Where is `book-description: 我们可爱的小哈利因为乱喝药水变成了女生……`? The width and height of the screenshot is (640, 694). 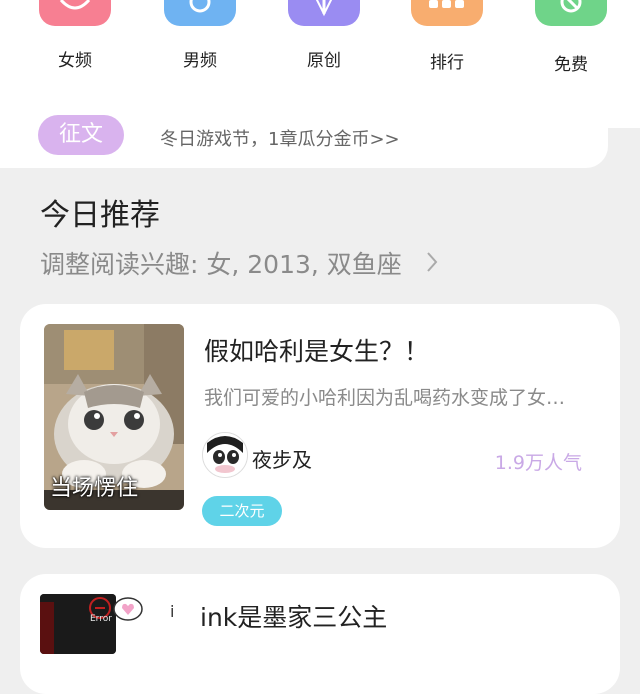 book-description: 我们可爱的小哈利因为乱喝药水变成了女生…… is located at coordinates (394, 398).